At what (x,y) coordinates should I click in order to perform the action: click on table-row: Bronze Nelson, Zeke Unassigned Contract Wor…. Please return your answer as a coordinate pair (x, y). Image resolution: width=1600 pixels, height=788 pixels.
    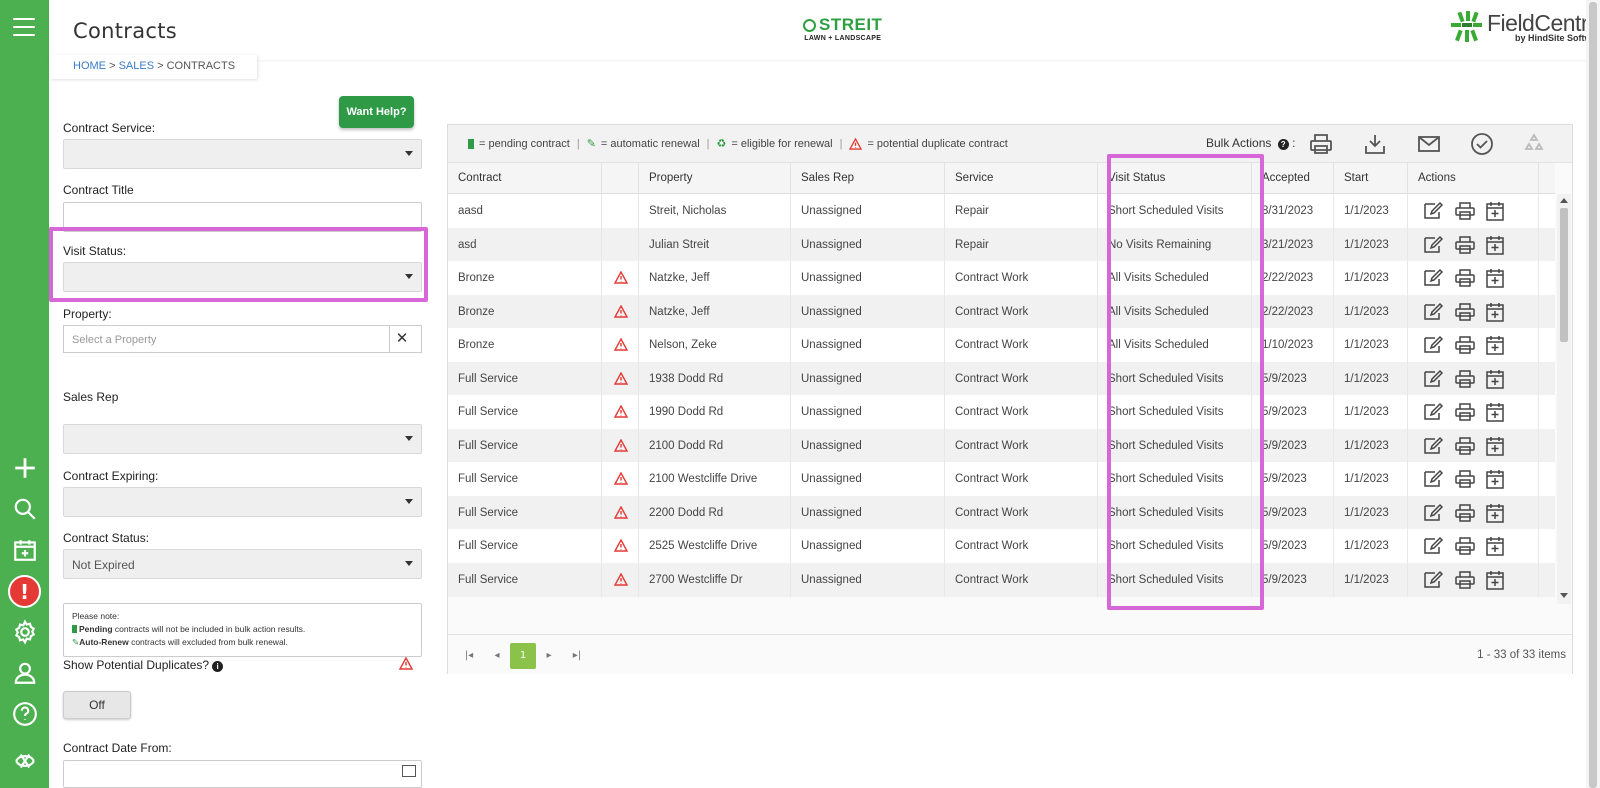
    Looking at the image, I should click on (1001, 345).